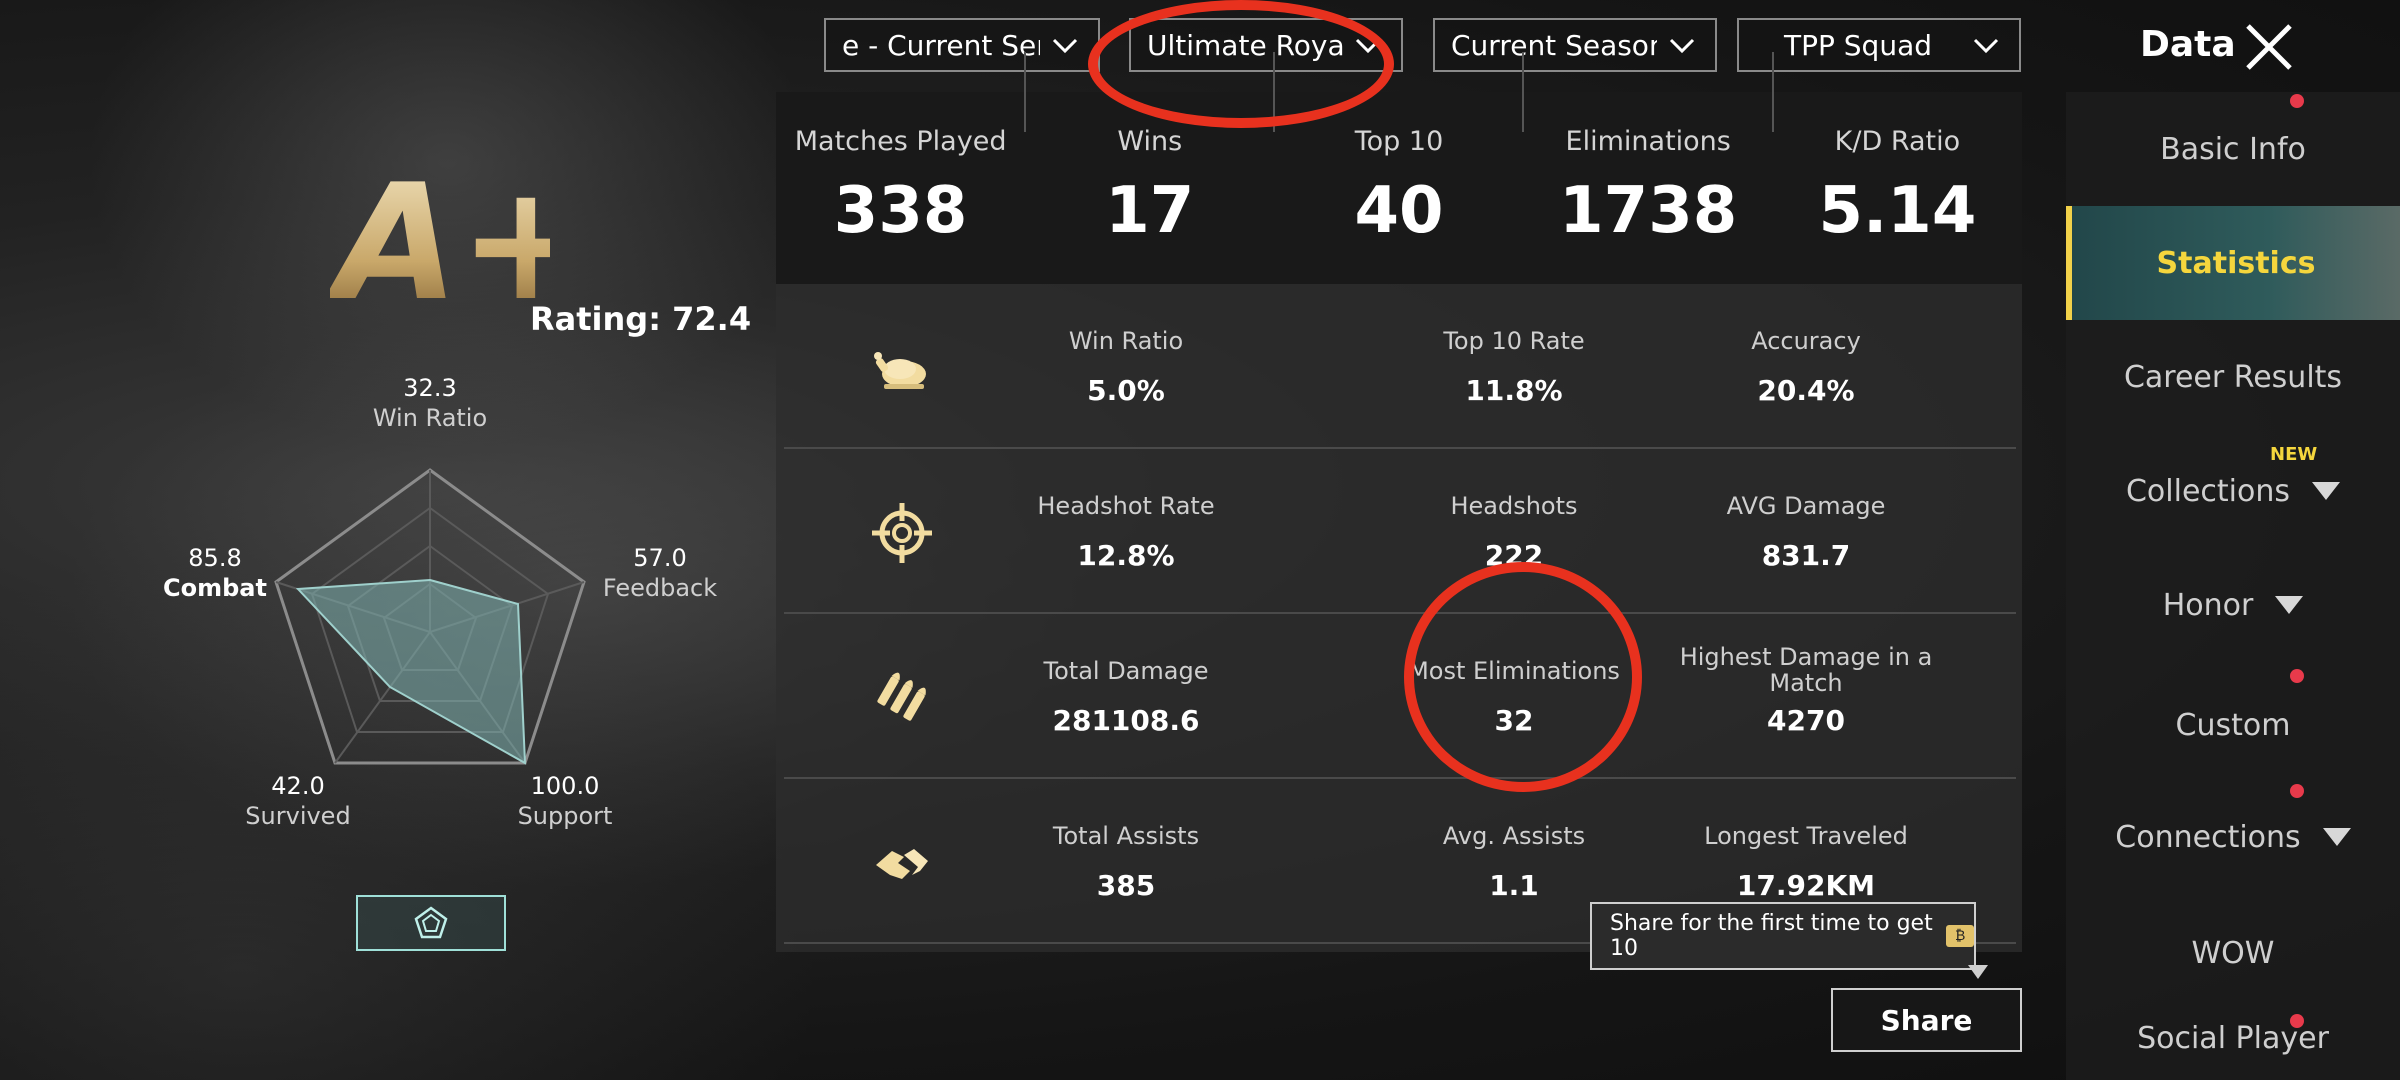 The image size is (2400, 1080). I want to click on radar-label-survived: 42.0 Survived, so click(298, 801).